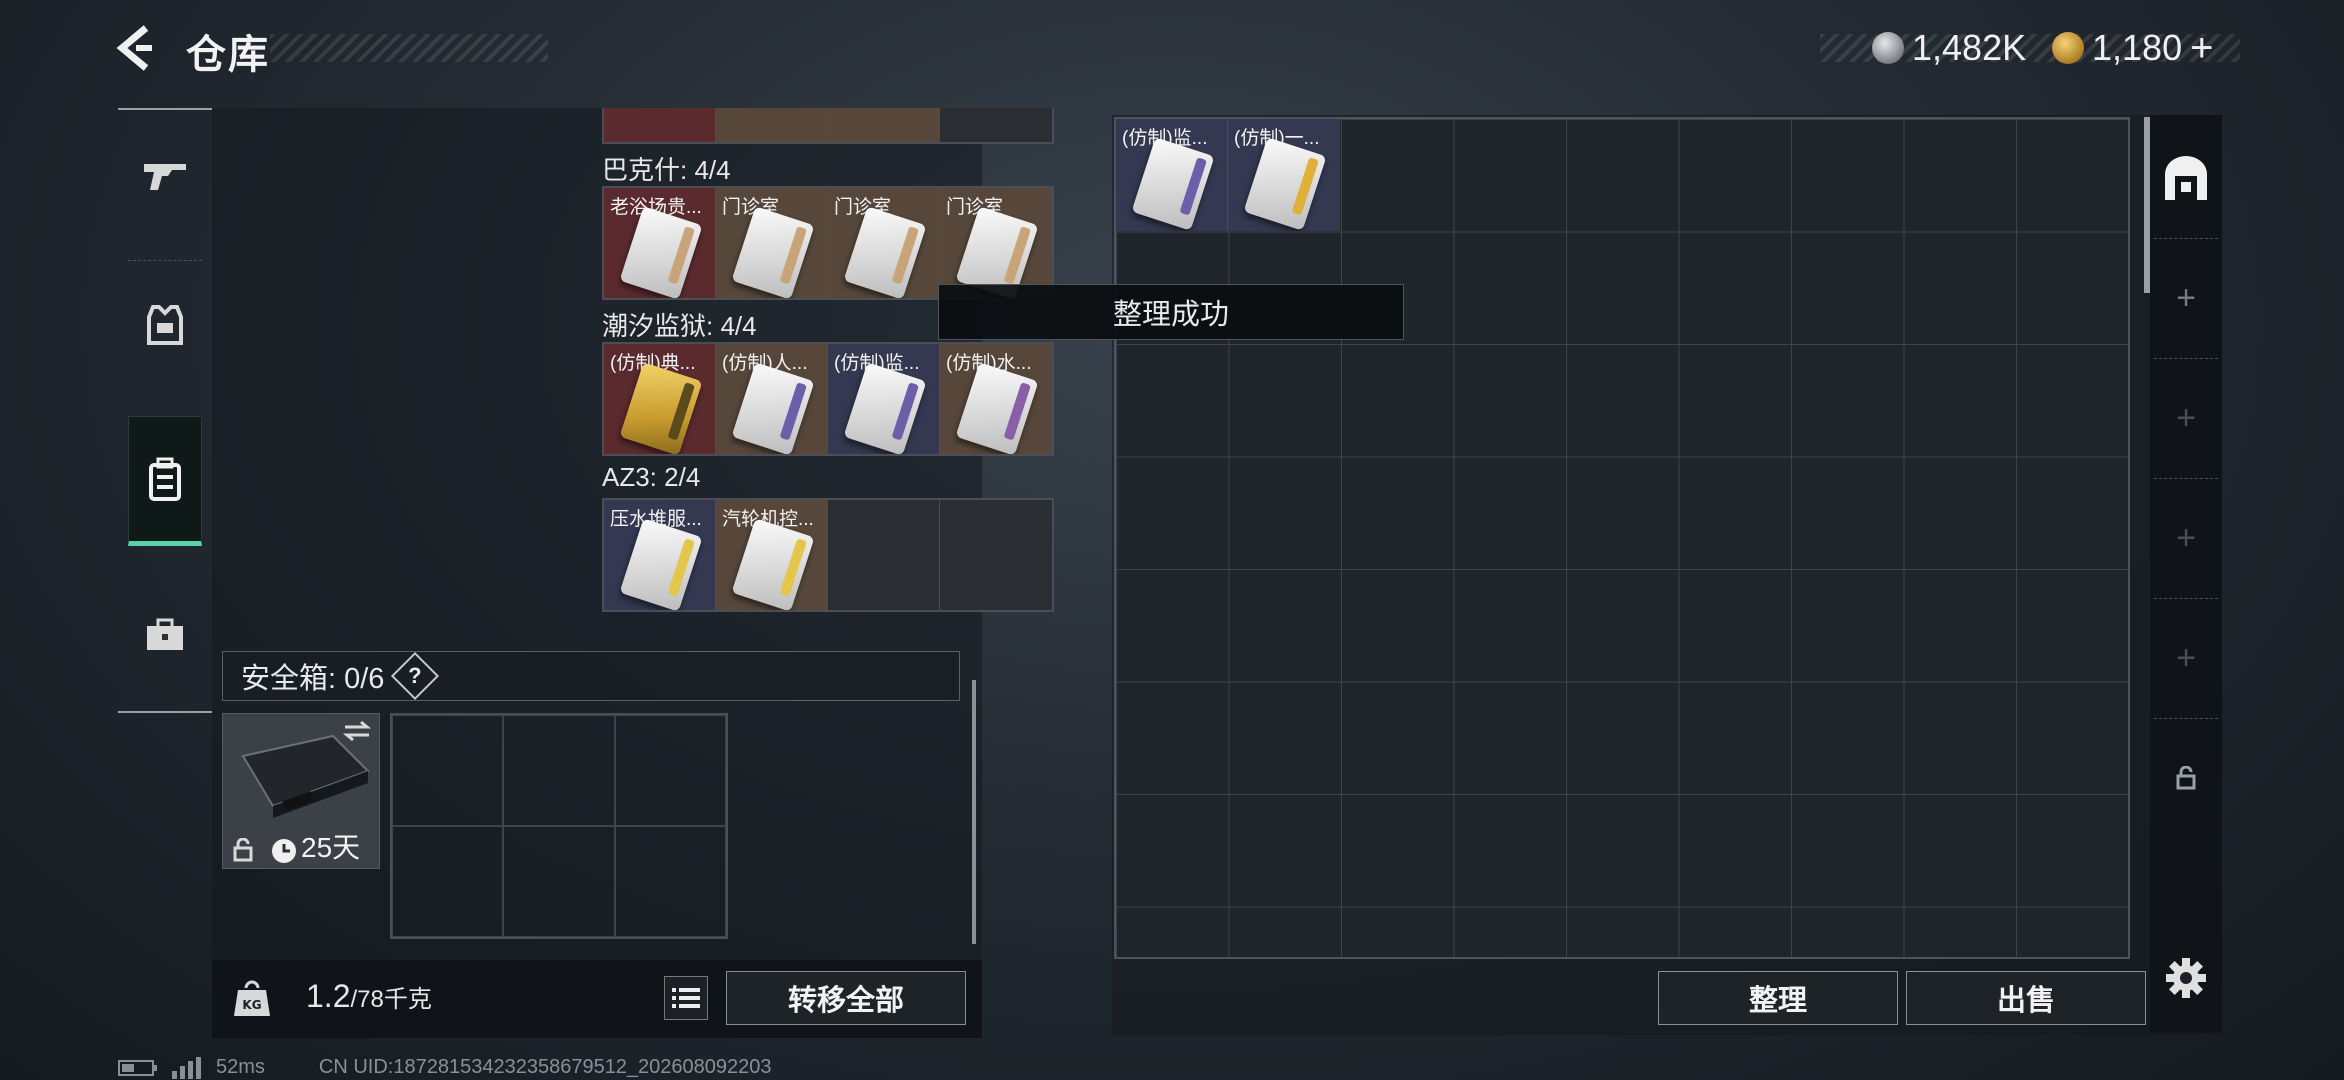  What do you see at coordinates (313, 679) in the screenshot?
I see `safebox-label: 安全箱: 0/6` at bounding box center [313, 679].